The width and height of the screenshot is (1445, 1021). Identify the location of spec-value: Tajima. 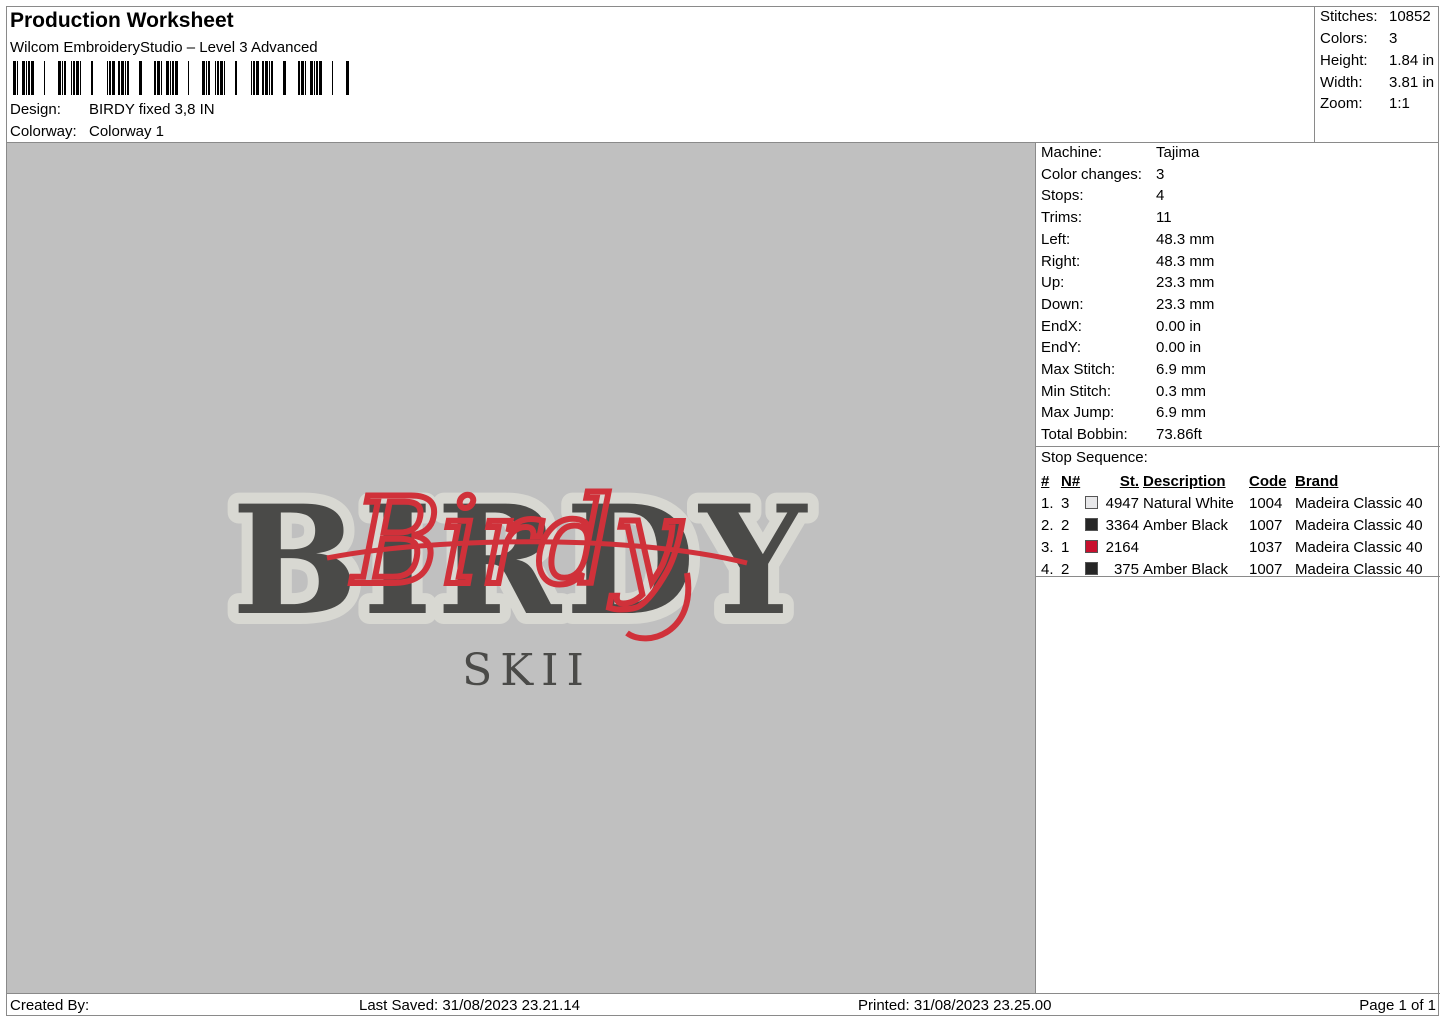
(1178, 152).